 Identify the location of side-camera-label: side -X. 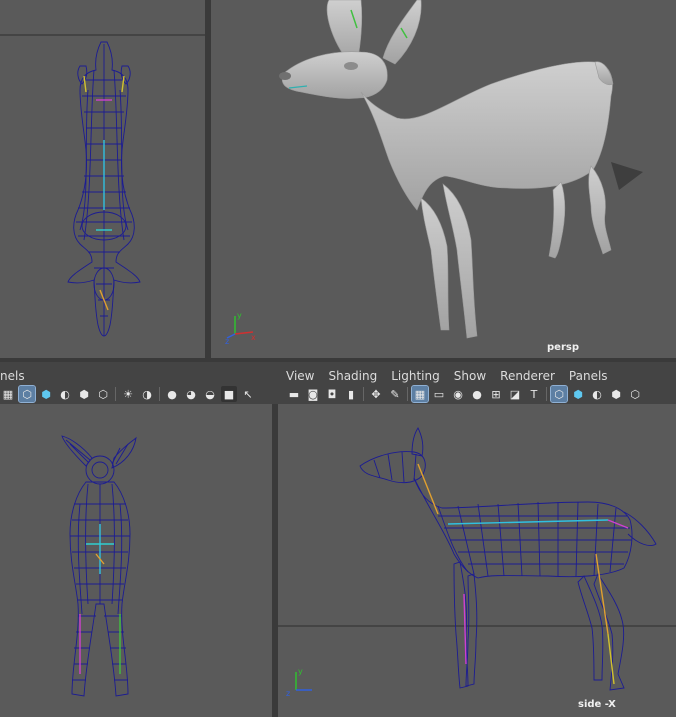
(597, 704).